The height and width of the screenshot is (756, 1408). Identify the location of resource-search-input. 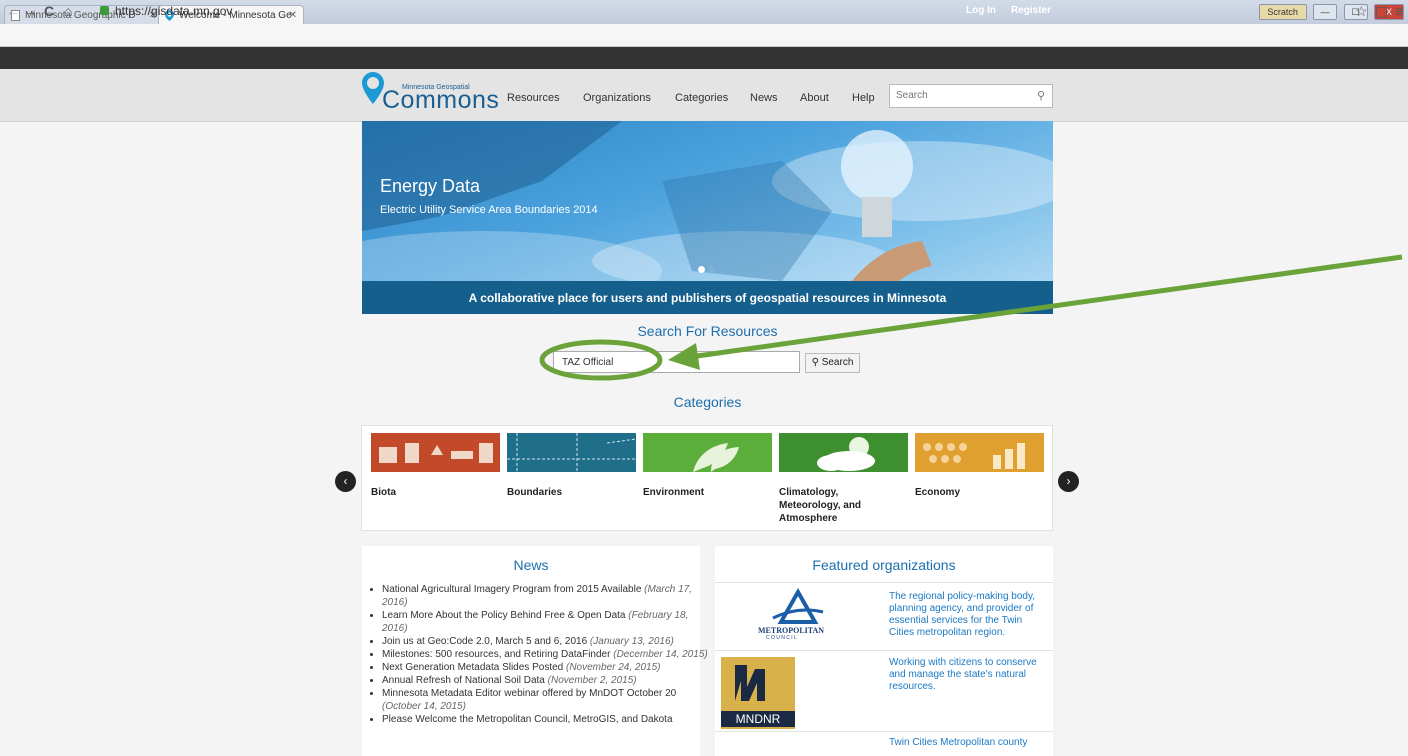
(677, 362).